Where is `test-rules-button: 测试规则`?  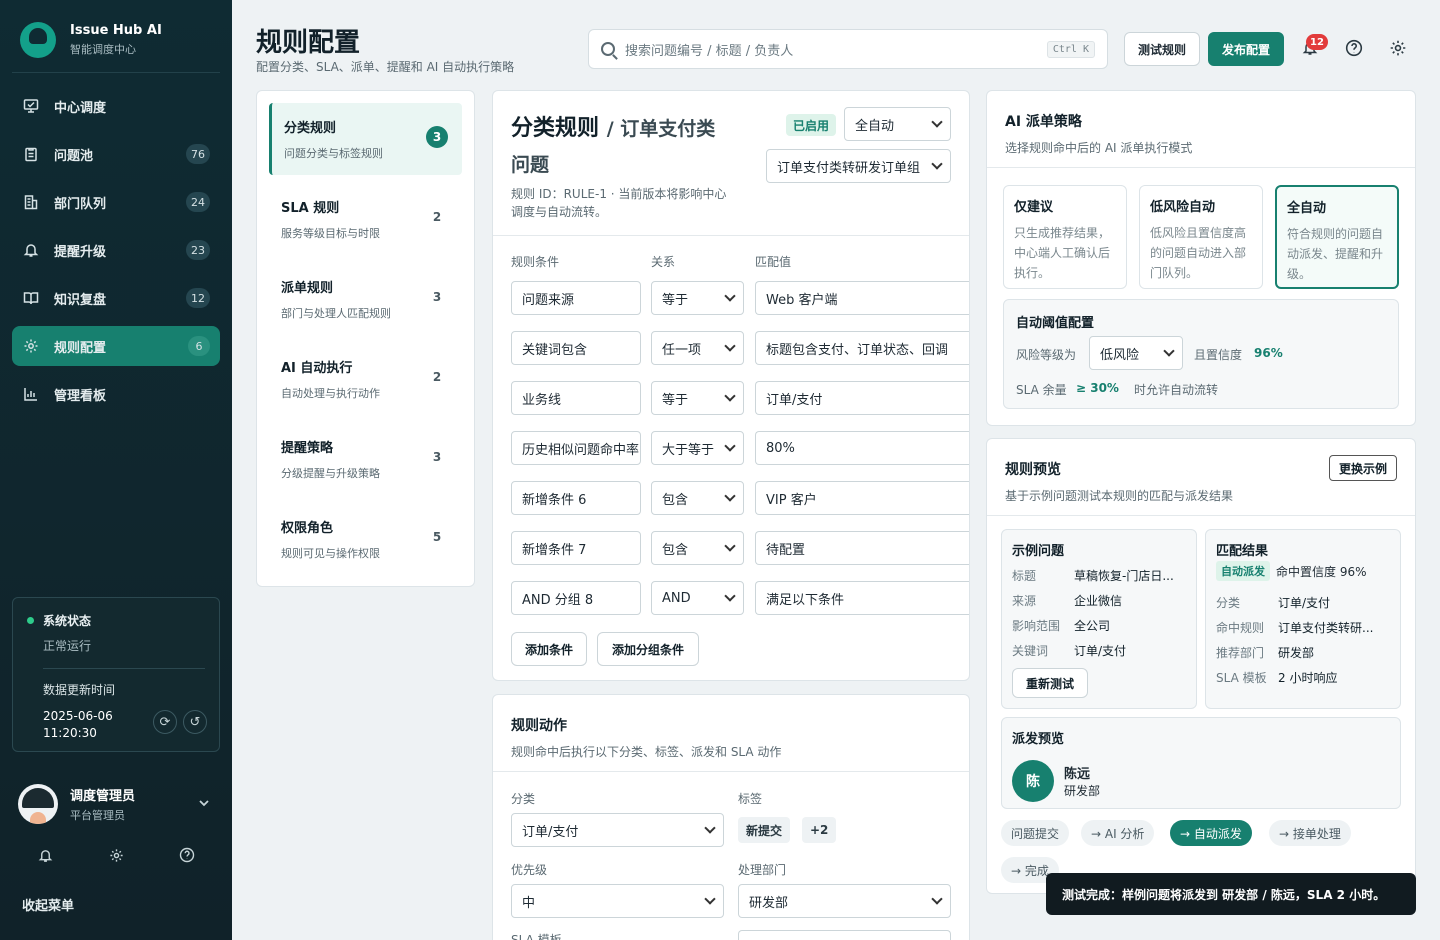 test-rules-button: 测试规则 is located at coordinates (1162, 49).